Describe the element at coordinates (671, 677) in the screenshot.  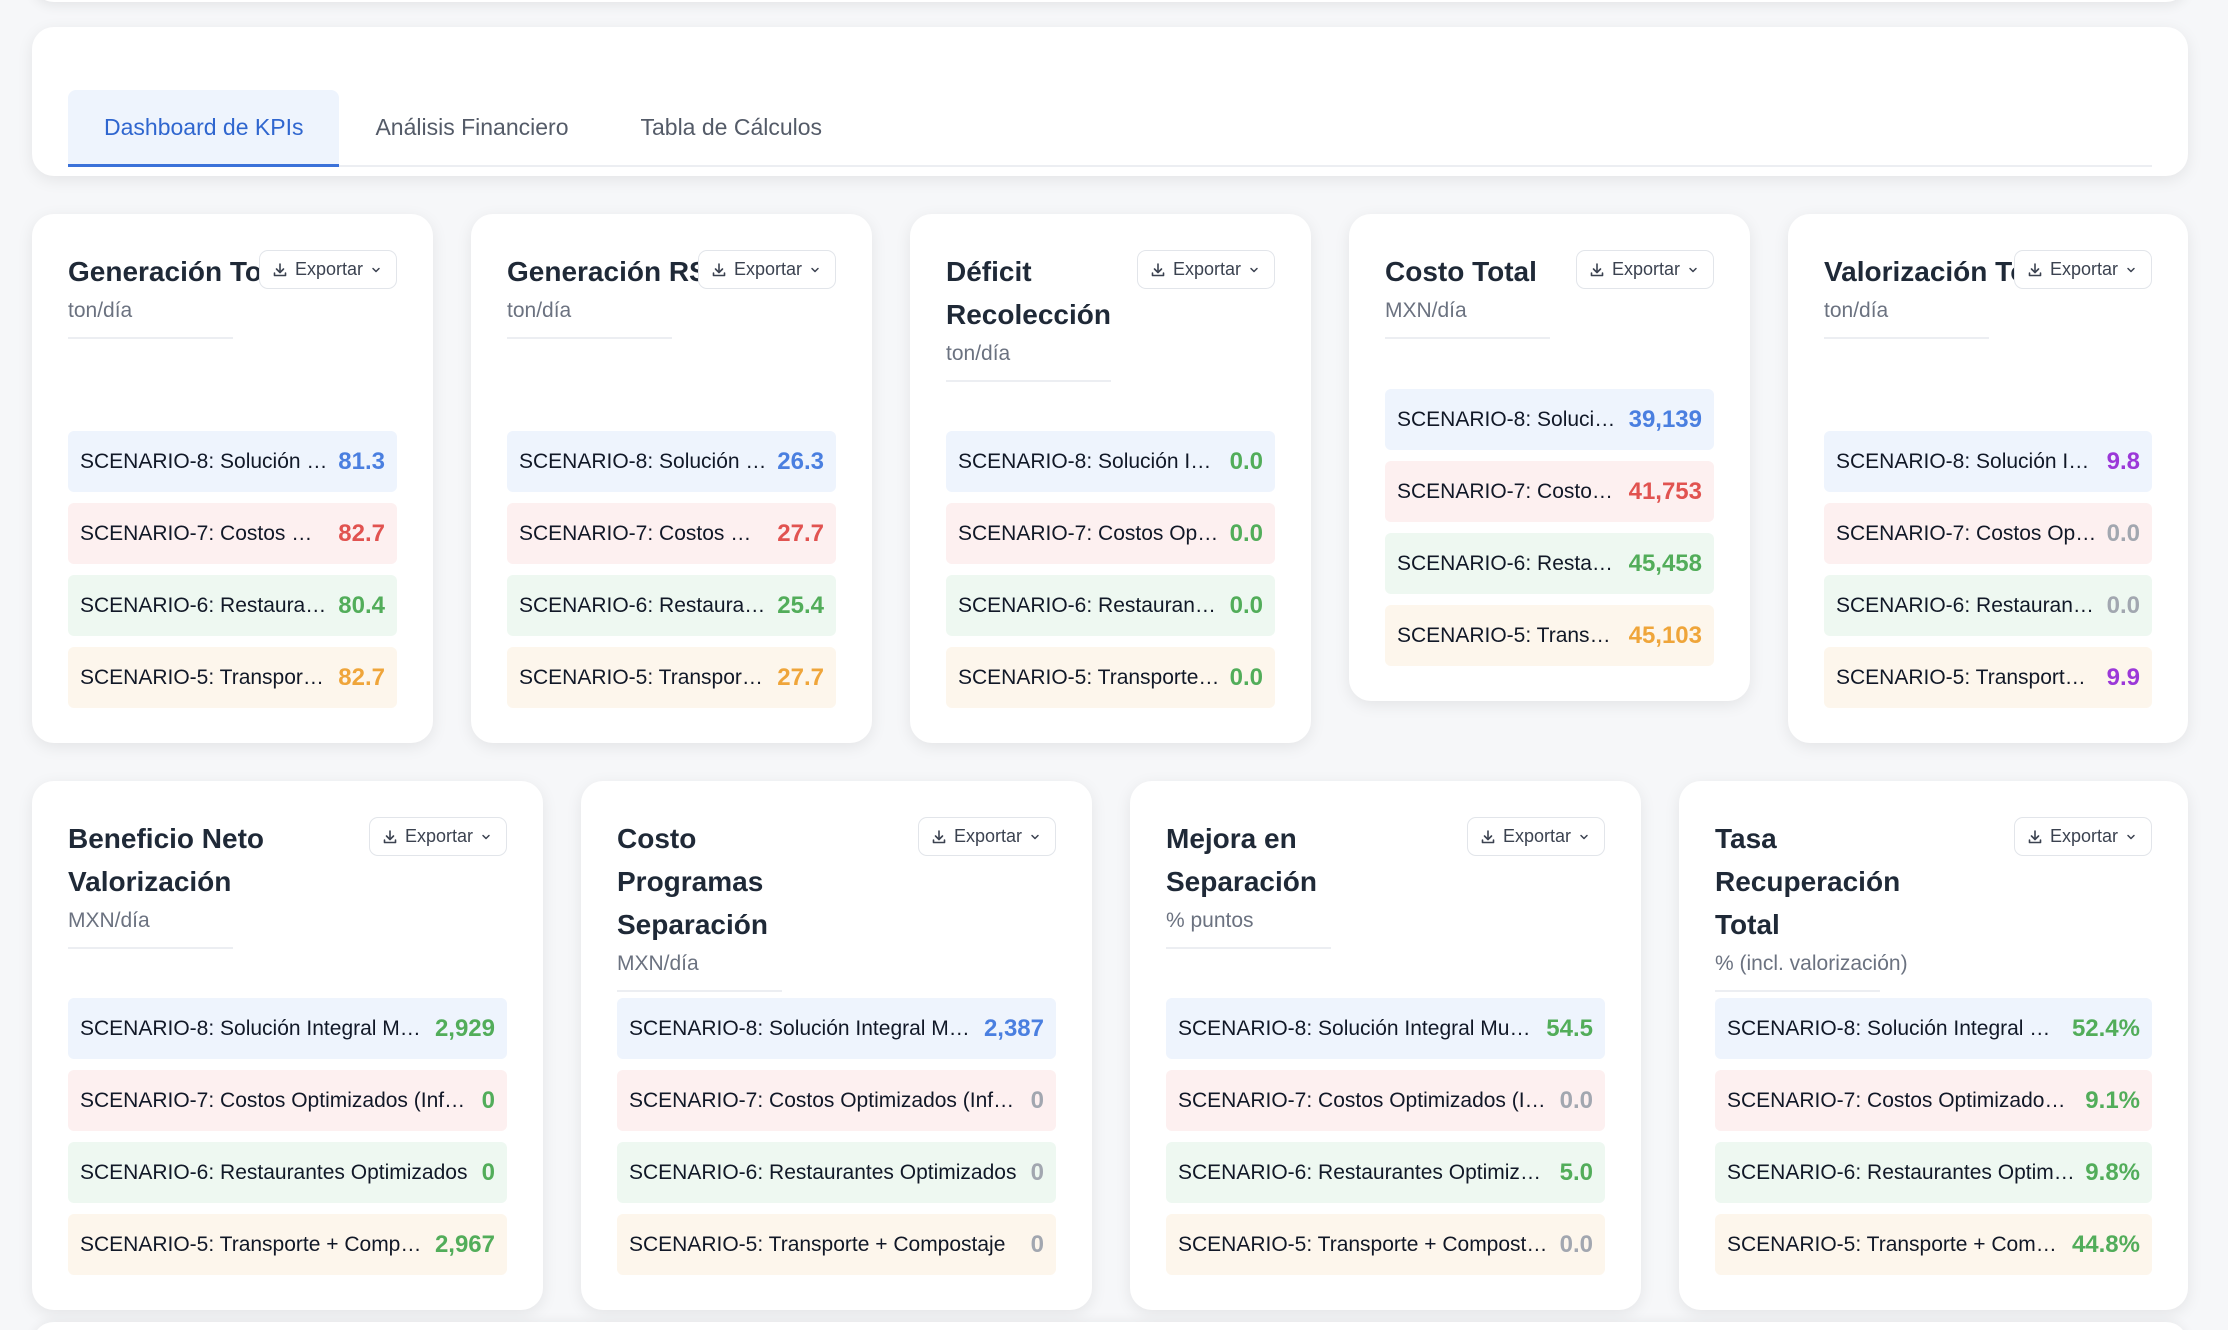
I see `scenario-row: SCENARIO-5: Transporte + Compostaje 27.7` at that location.